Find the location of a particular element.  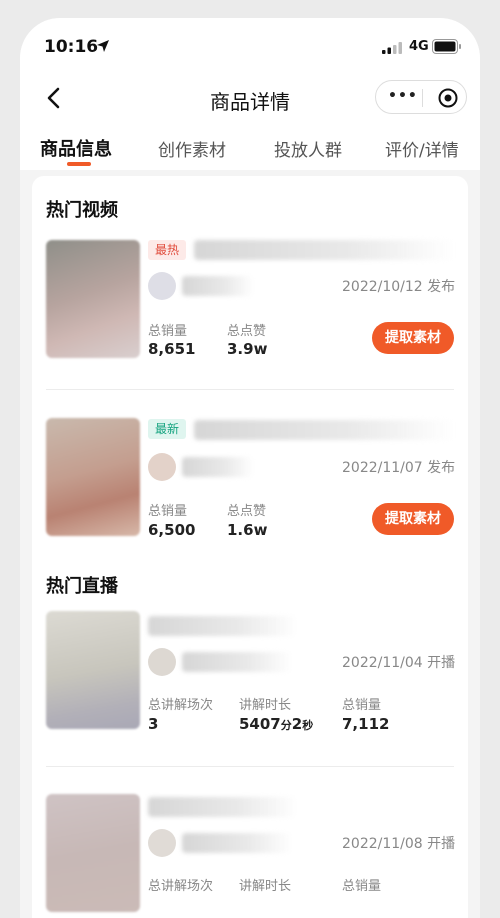

tab-reviews-details: 评价/详情 is located at coordinates (422, 148).